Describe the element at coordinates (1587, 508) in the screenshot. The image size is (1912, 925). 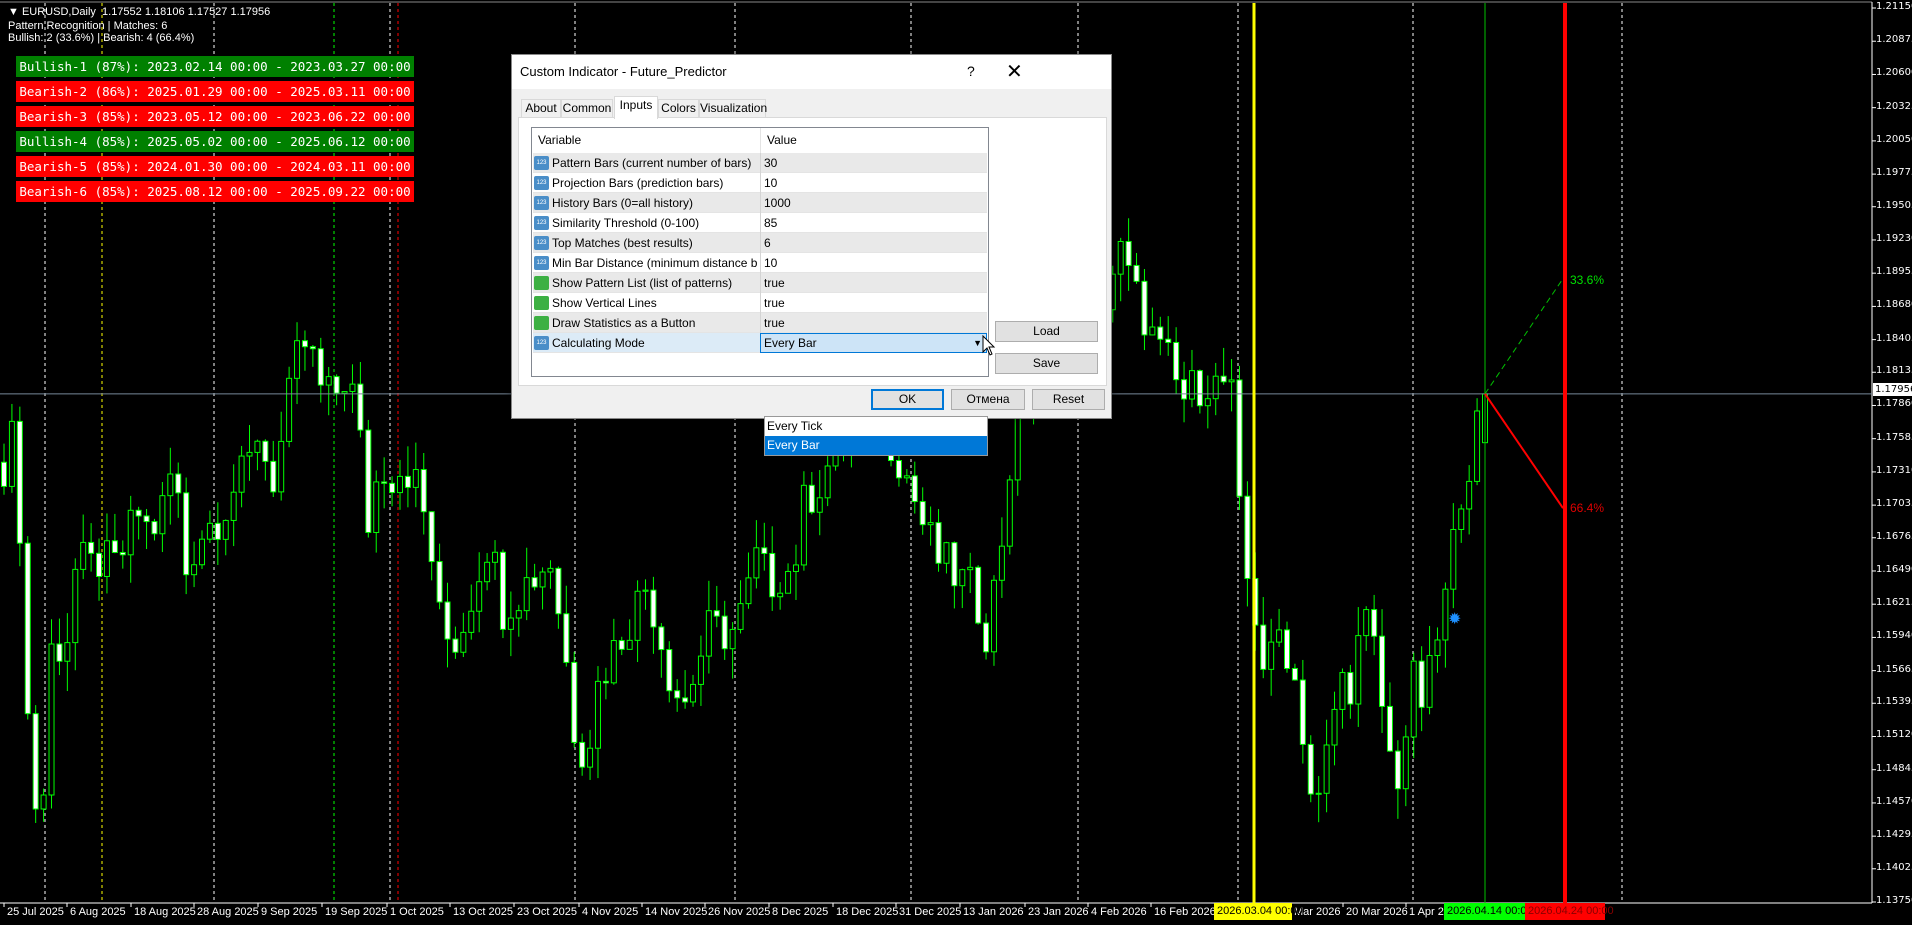
I see `bearish-projection-label: 66.4%` at that location.